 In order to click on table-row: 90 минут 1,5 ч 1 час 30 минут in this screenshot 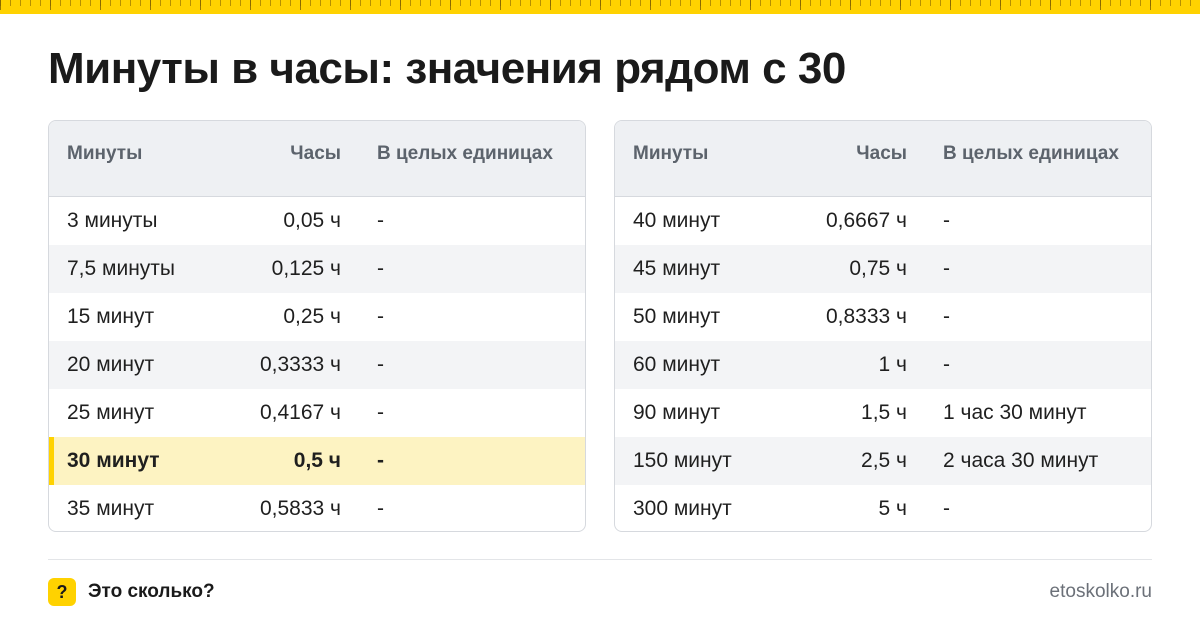, I will do `click(883, 413)`.